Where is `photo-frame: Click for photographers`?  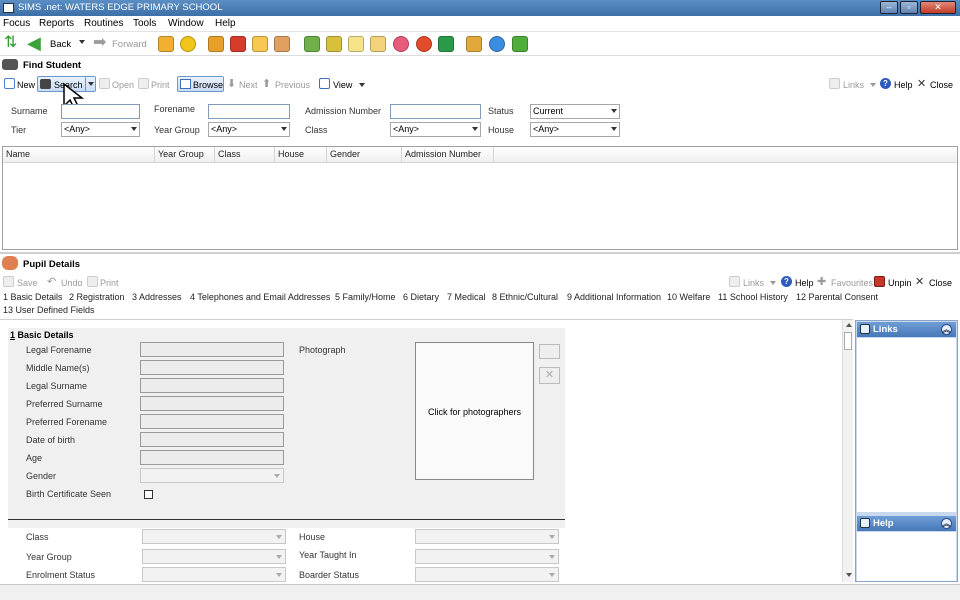 photo-frame: Click for photographers is located at coordinates (474, 411).